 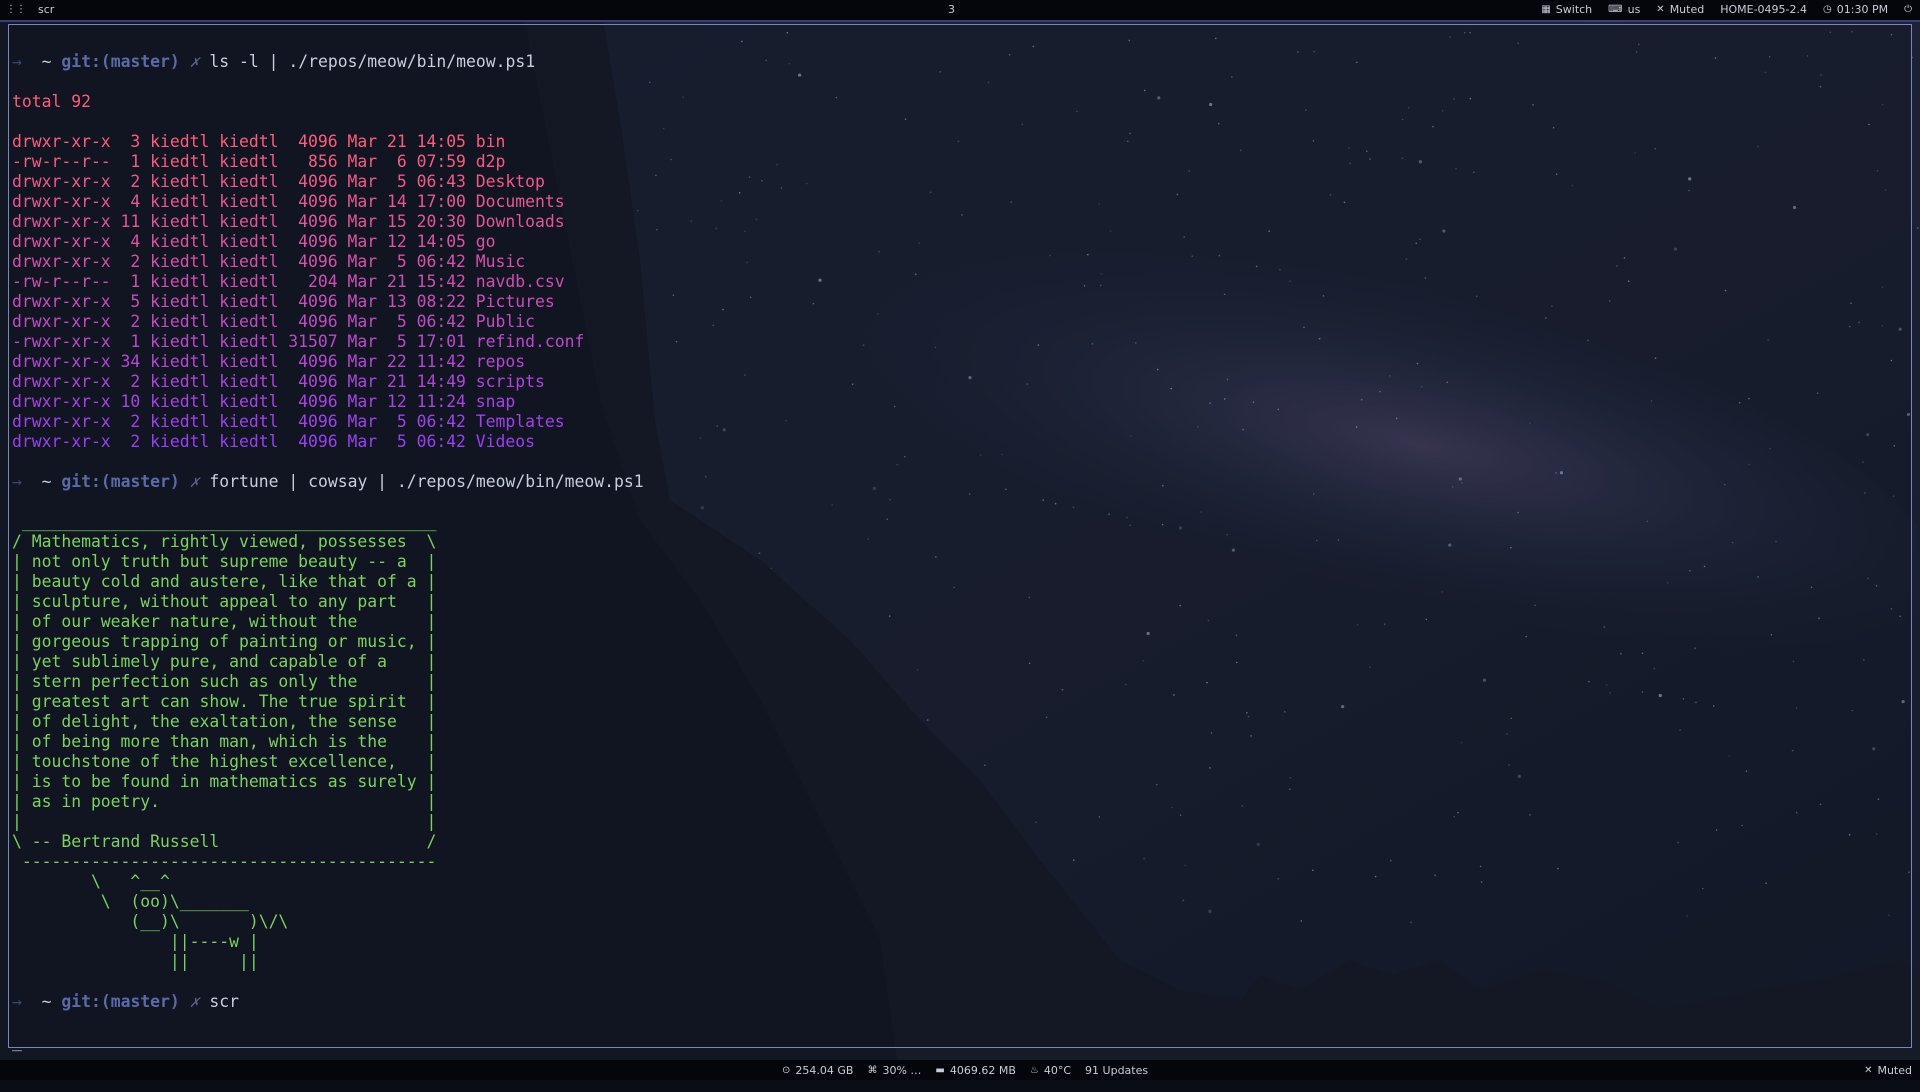 I want to click on command-text: scr, so click(x=224, y=1001).